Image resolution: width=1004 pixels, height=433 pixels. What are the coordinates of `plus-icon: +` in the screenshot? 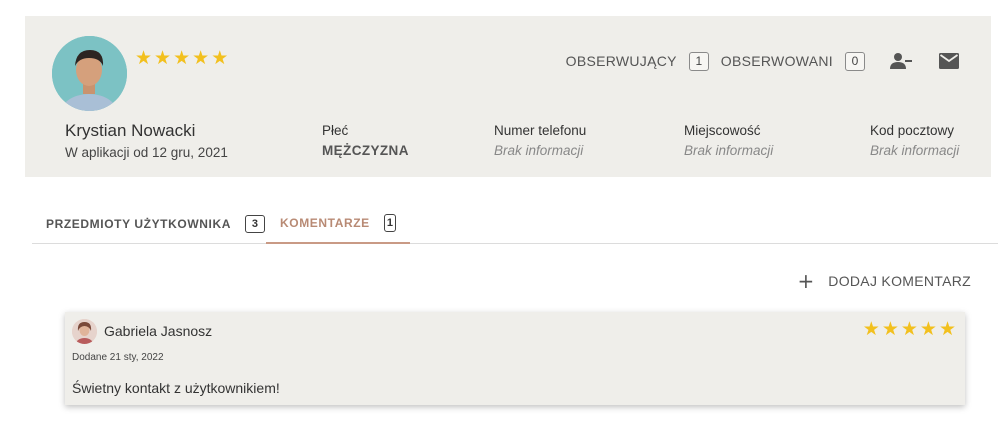 It's located at (806, 281).